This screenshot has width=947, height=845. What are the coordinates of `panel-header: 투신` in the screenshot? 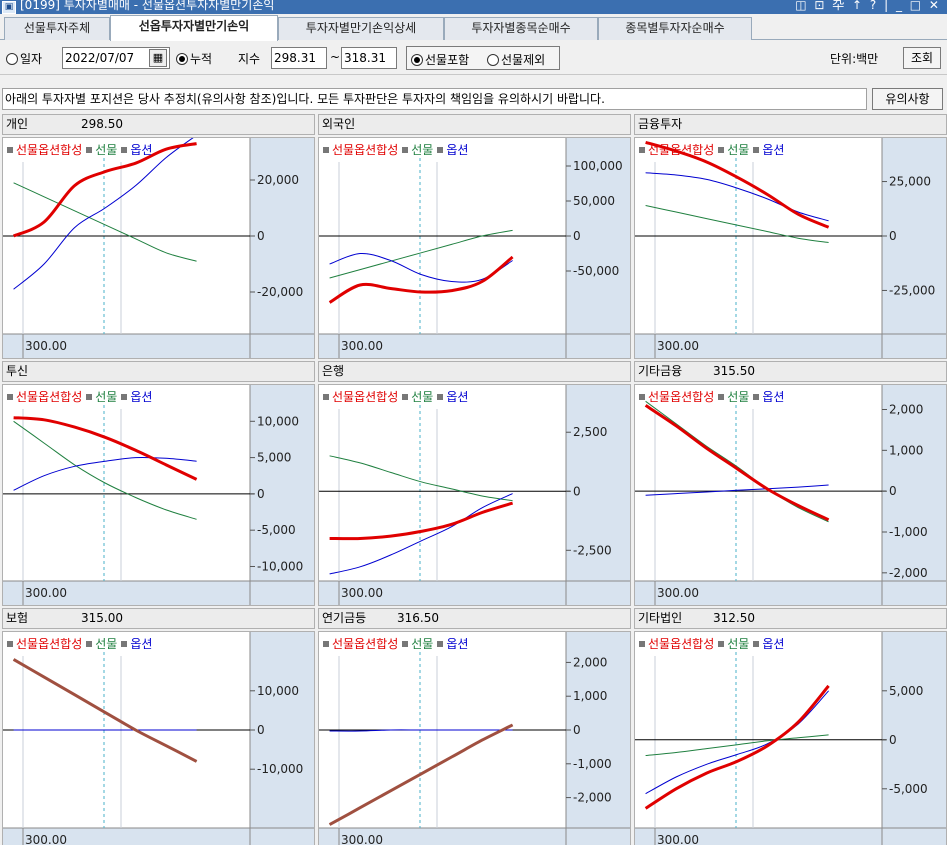 It's located at (158, 371).